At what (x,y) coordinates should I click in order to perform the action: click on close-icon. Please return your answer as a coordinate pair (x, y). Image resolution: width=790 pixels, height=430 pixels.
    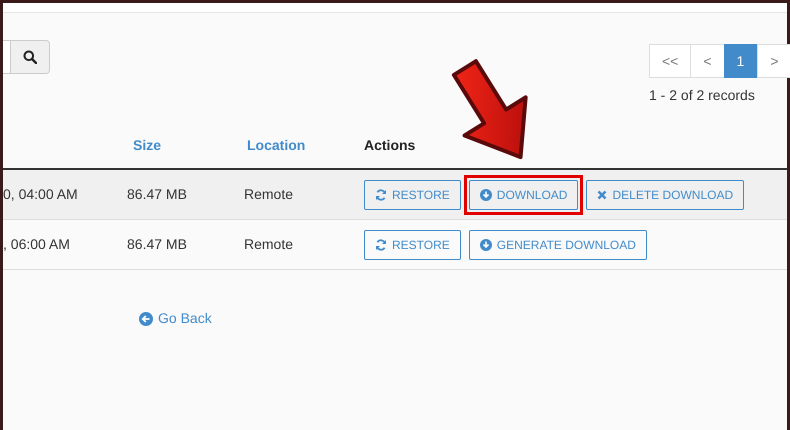
    Looking at the image, I should click on (602, 195).